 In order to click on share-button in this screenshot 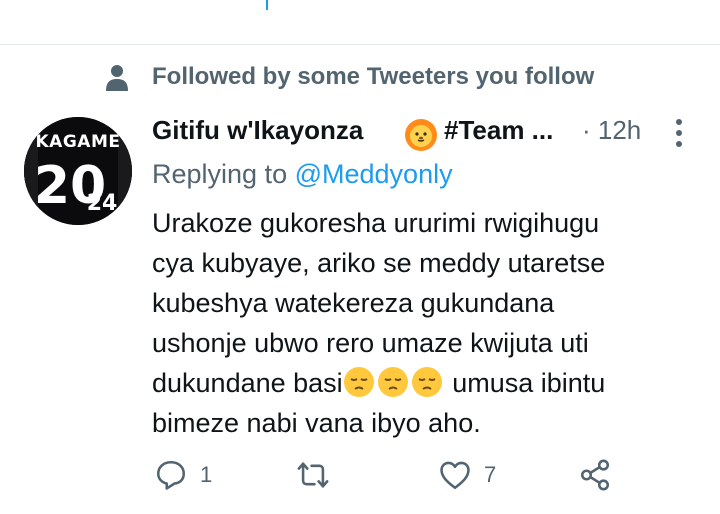, I will do `click(595, 475)`.